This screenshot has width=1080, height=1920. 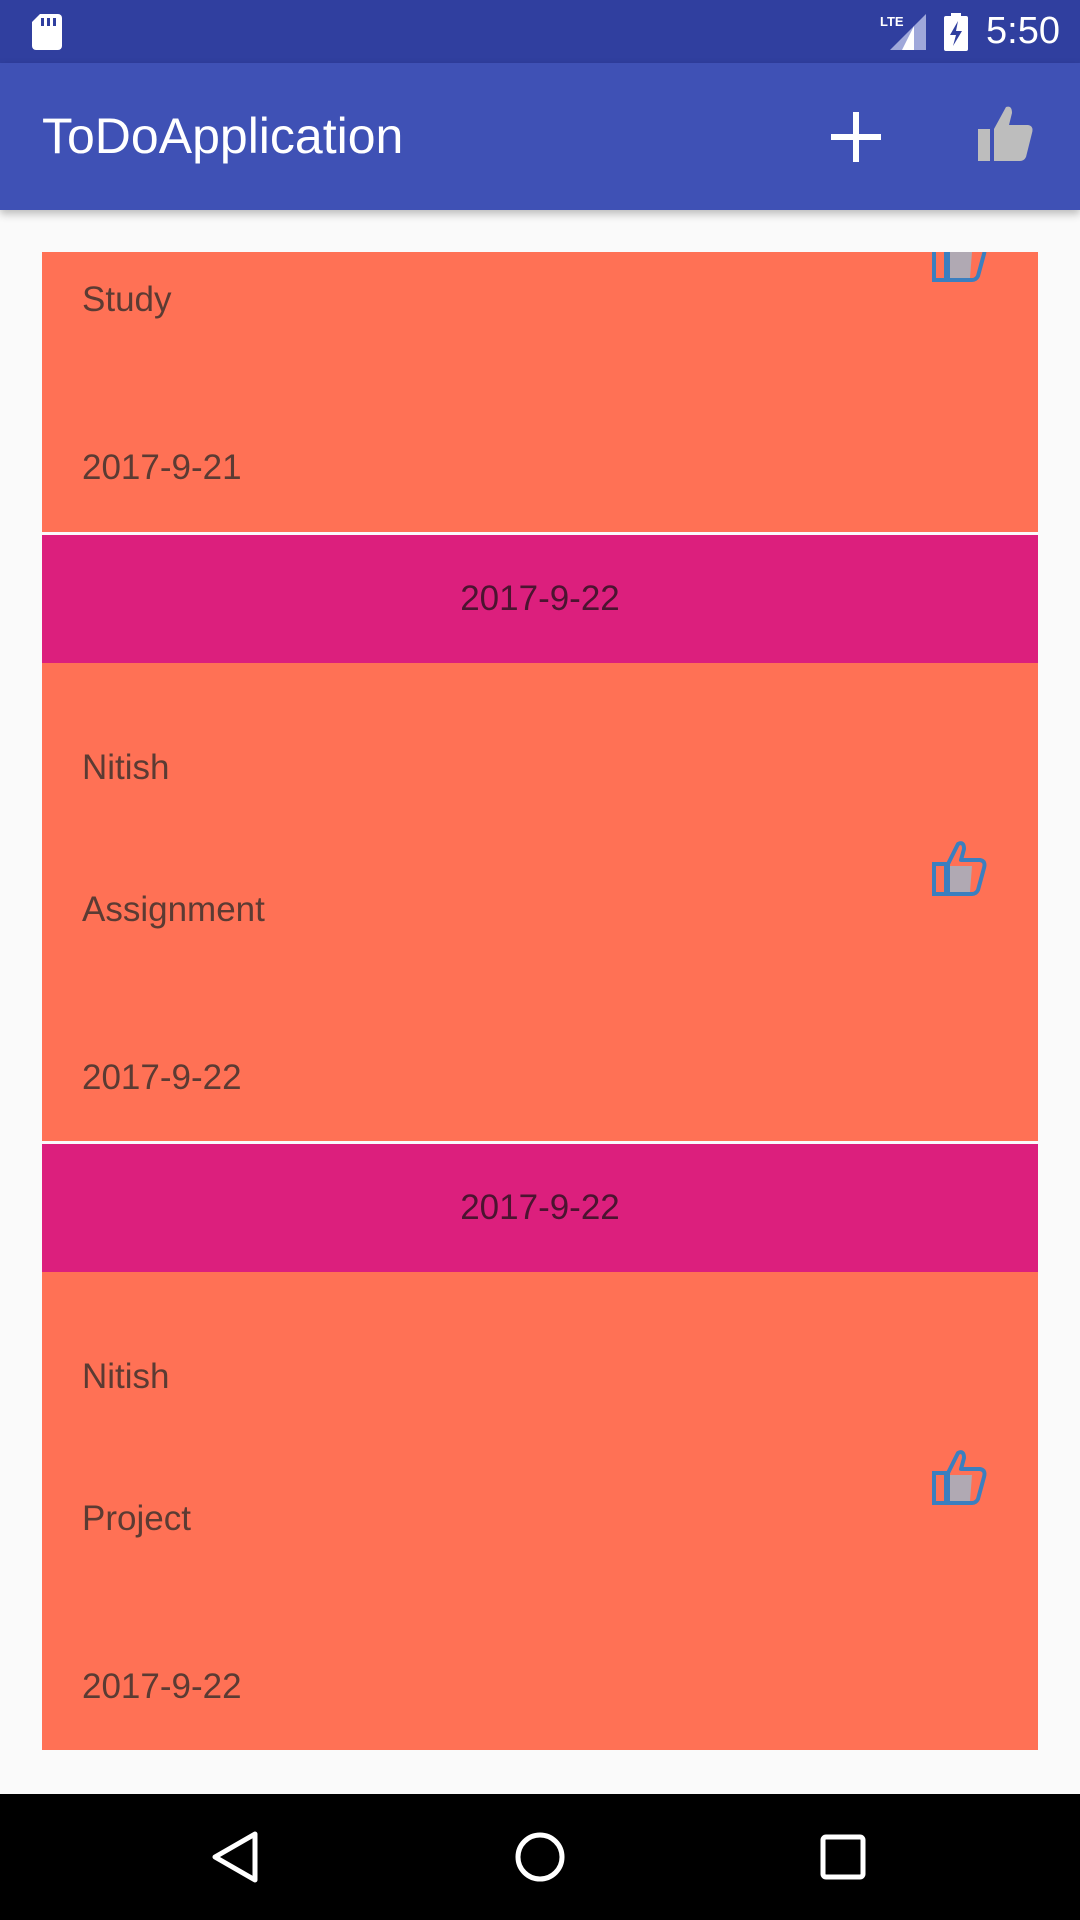 I want to click on item-task: Study, so click(x=127, y=299).